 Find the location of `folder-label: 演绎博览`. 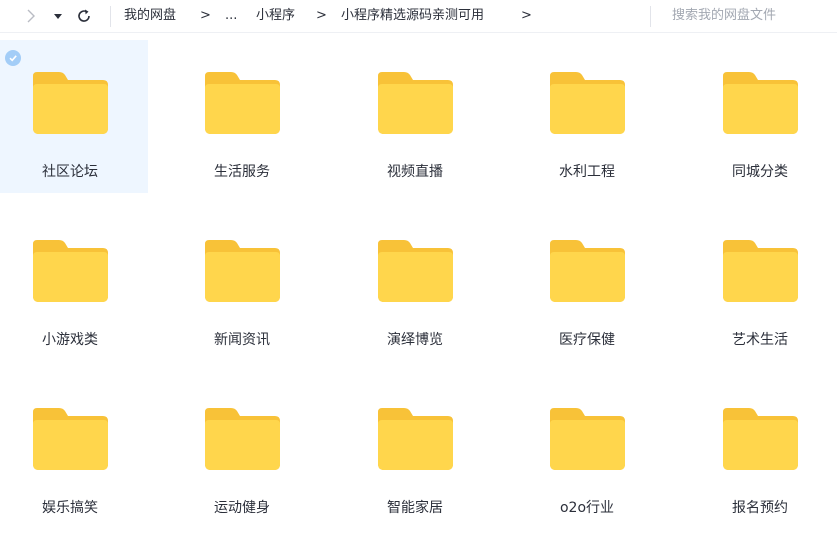

folder-label: 演绎博览 is located at coordinates (415, 340).